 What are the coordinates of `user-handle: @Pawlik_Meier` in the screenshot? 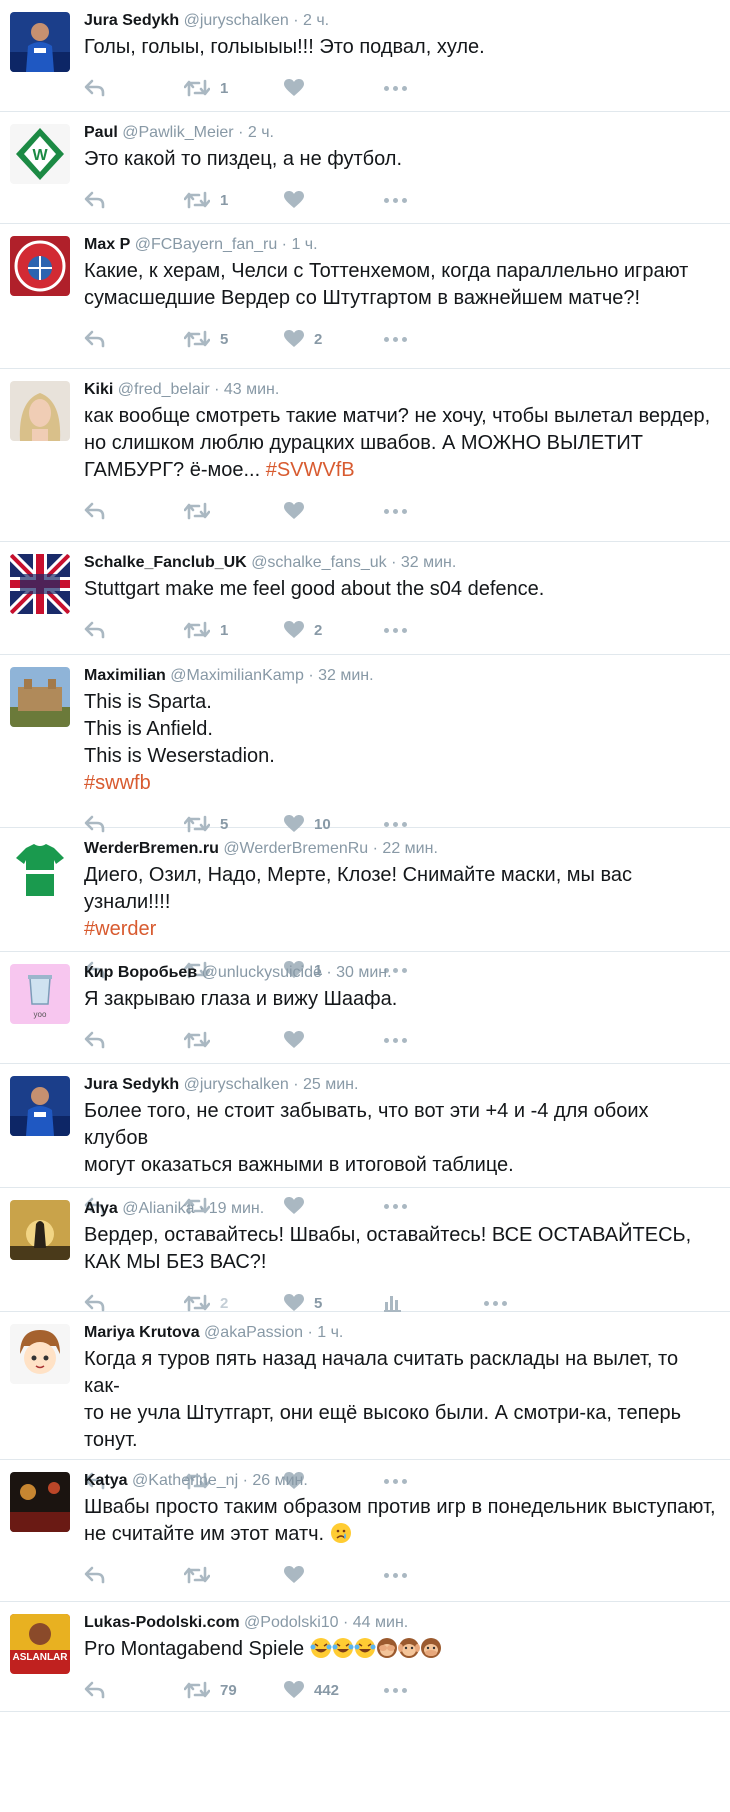 It's located at (177, 132).